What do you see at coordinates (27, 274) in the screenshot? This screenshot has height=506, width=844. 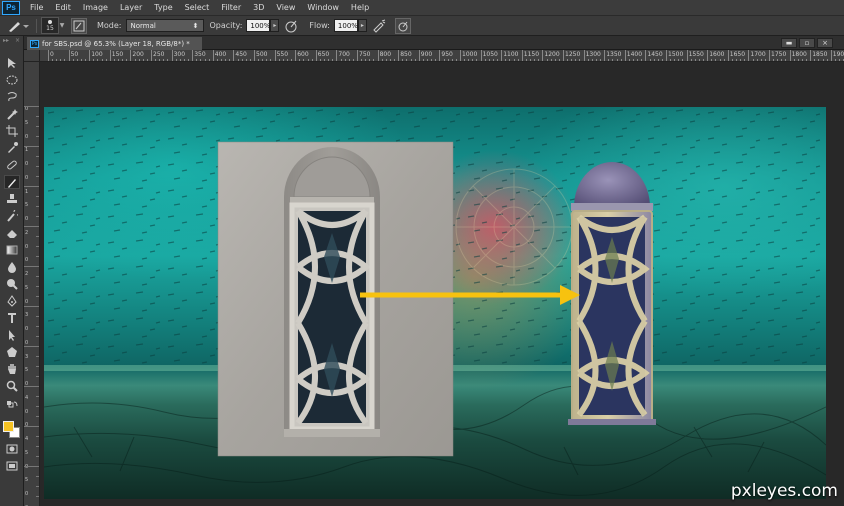 I see `ruler-label: 2` at bounding box center [27, 274].